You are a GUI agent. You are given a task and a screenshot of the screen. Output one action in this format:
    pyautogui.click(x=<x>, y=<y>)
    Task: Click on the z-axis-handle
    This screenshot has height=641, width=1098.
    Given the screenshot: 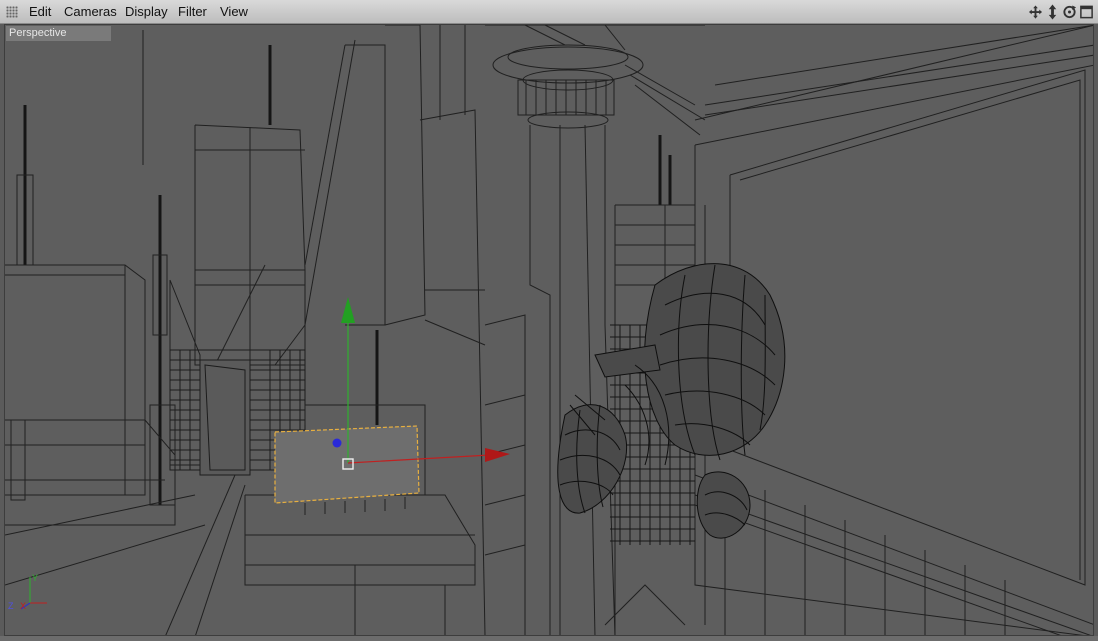 What is the action you would take?
    pyautogui.click(x=337, y=443)
    